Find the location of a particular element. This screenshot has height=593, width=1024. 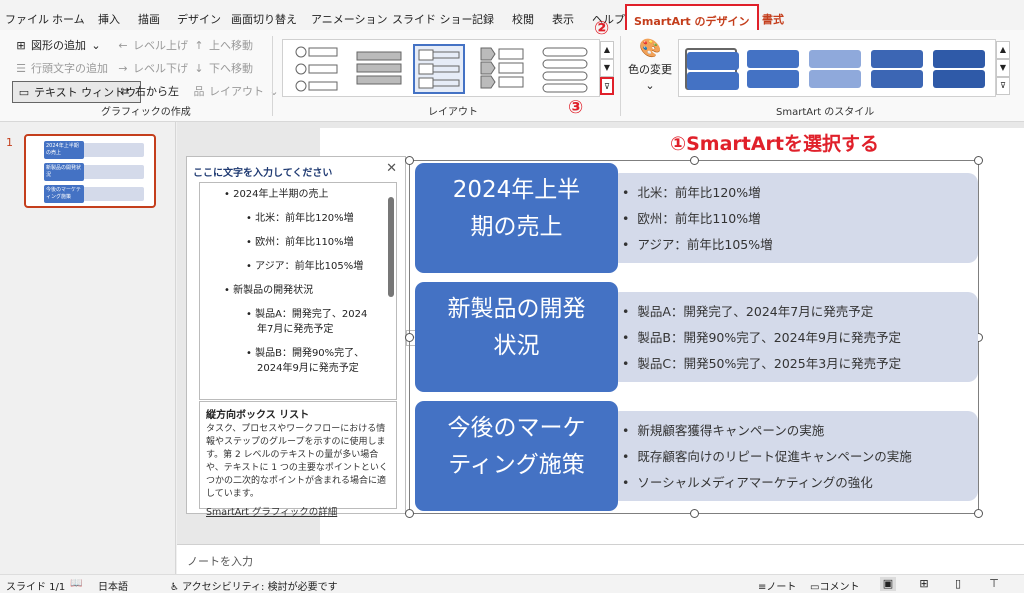

arrow-left-icon: ← is located at coordinates (123, 45).